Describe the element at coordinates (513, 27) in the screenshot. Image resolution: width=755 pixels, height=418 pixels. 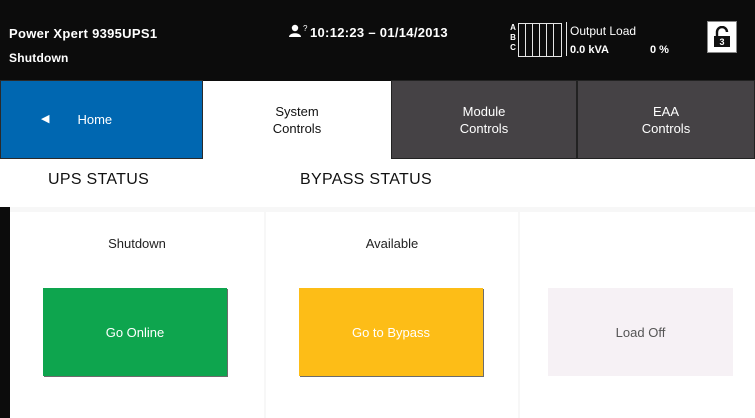
I see `phase-a: A` at that location.